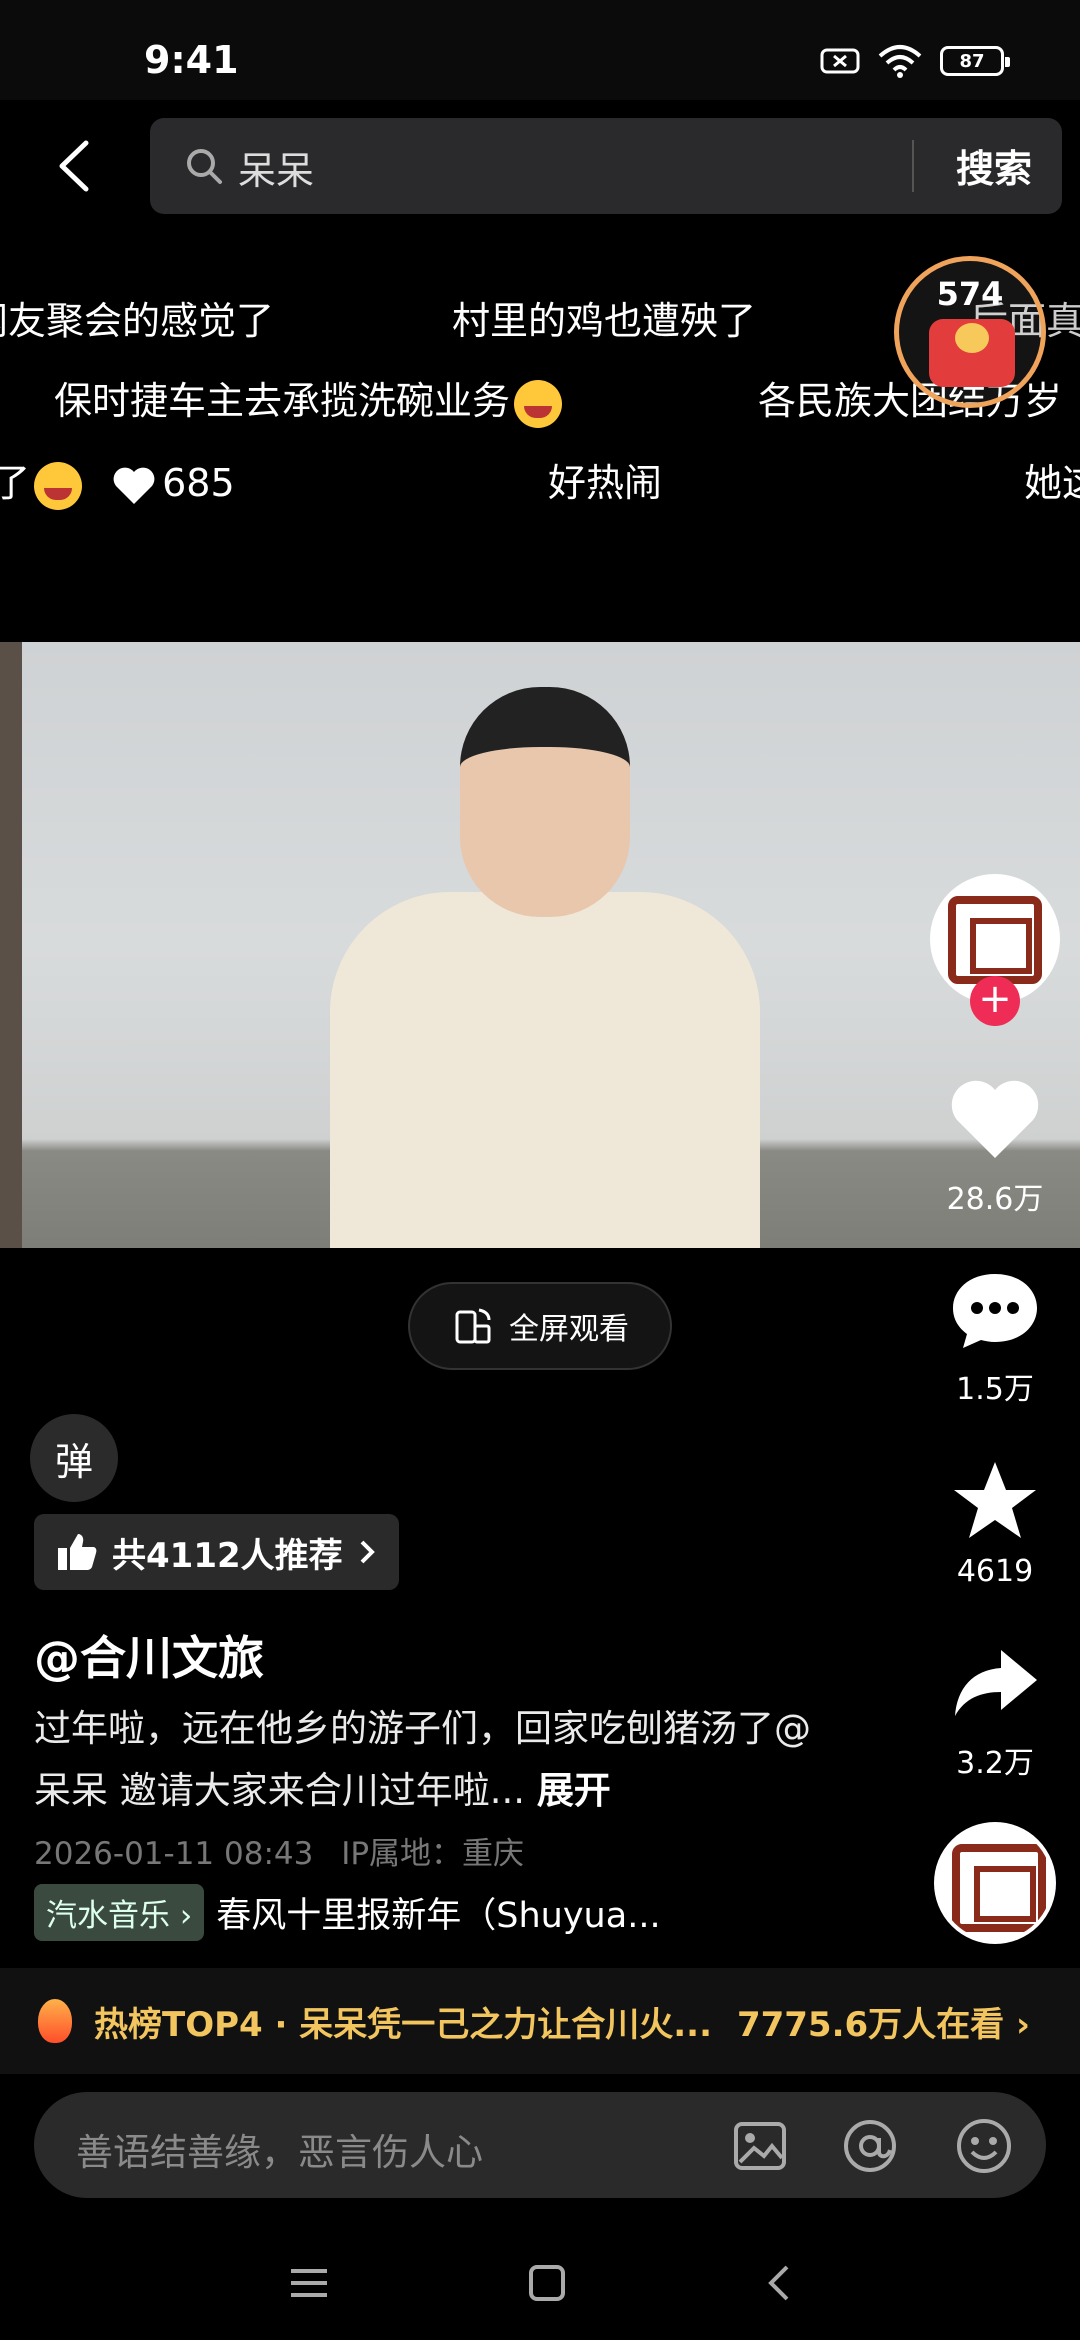 This screenshot has width=1080, height=2340. I want to click on emoji-icon, so click(984, 2146).